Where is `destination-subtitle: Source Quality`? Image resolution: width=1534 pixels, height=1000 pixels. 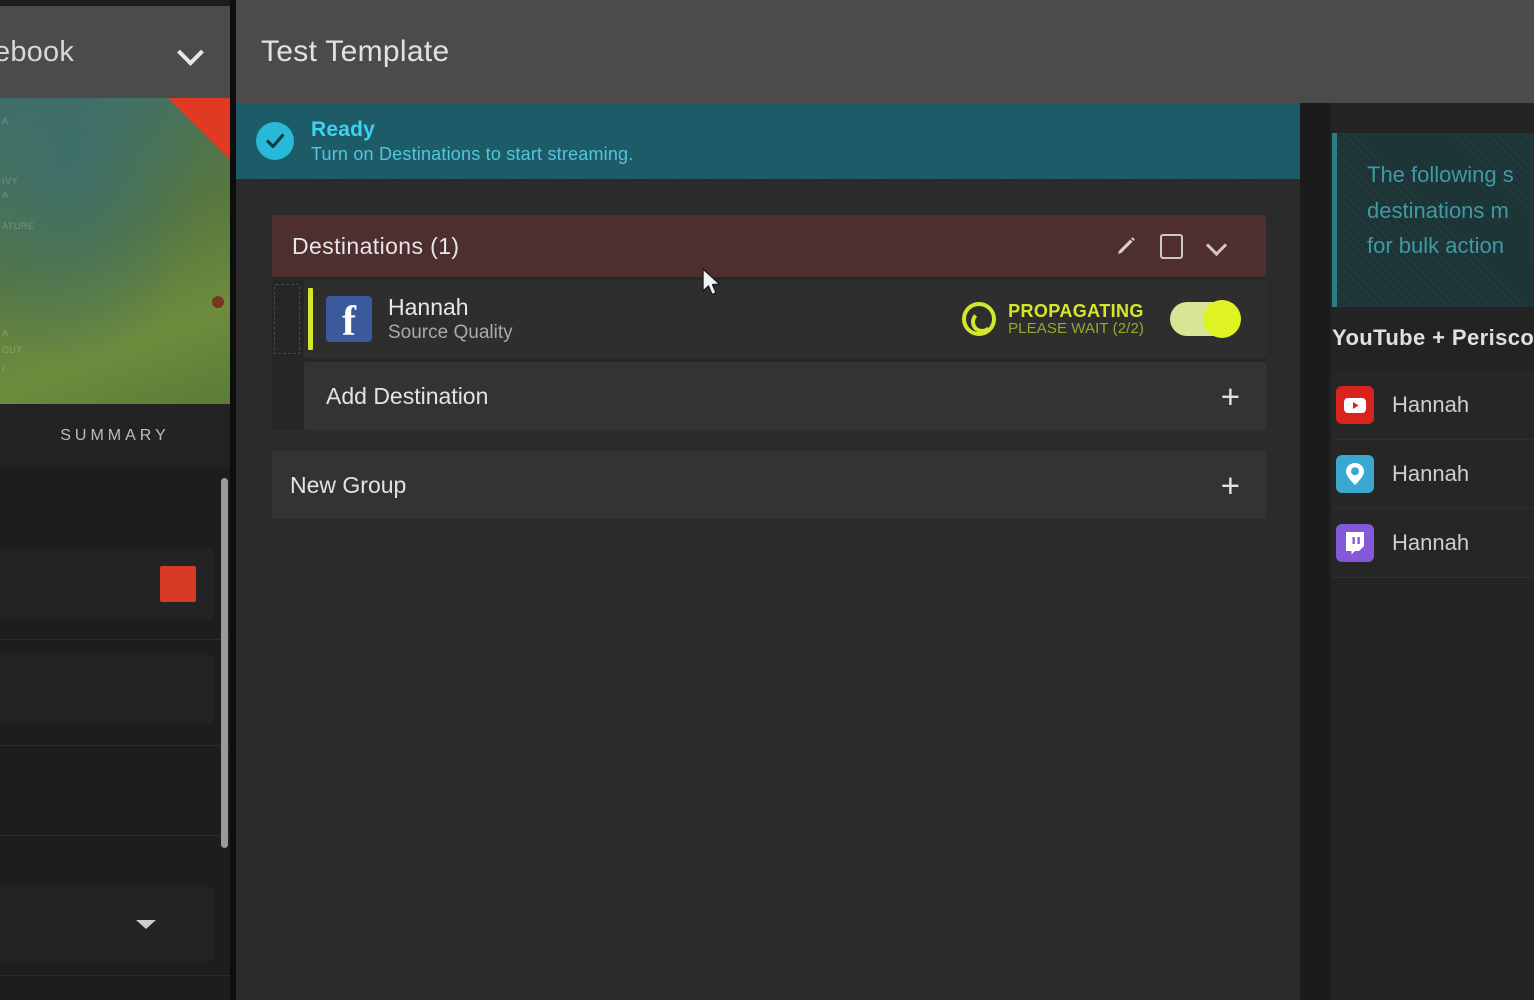
destination-subtitle: Source Quality is located at coordinates (450, 332).